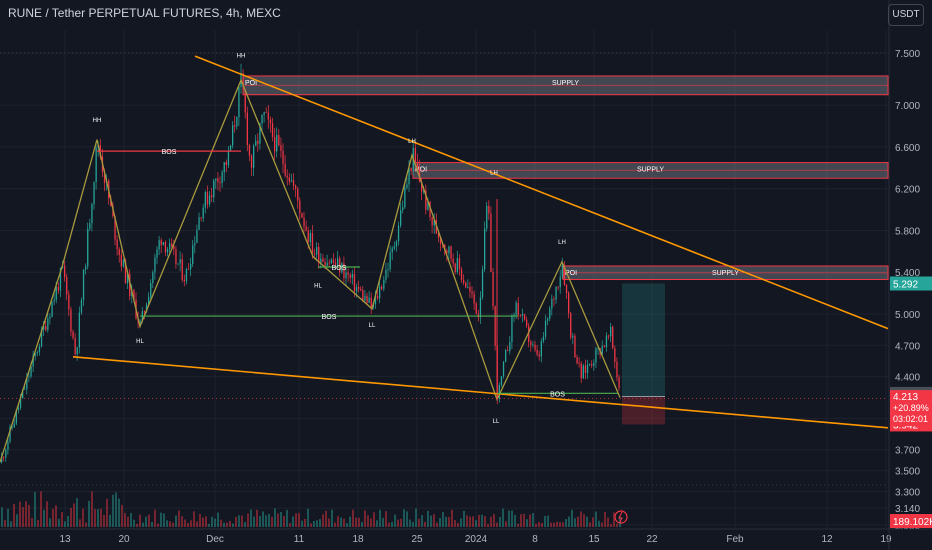  What do you see at coordinates (827, 539) in the screenshot?
I see `x-tick-label: 12` at bounding box center [827, 539].